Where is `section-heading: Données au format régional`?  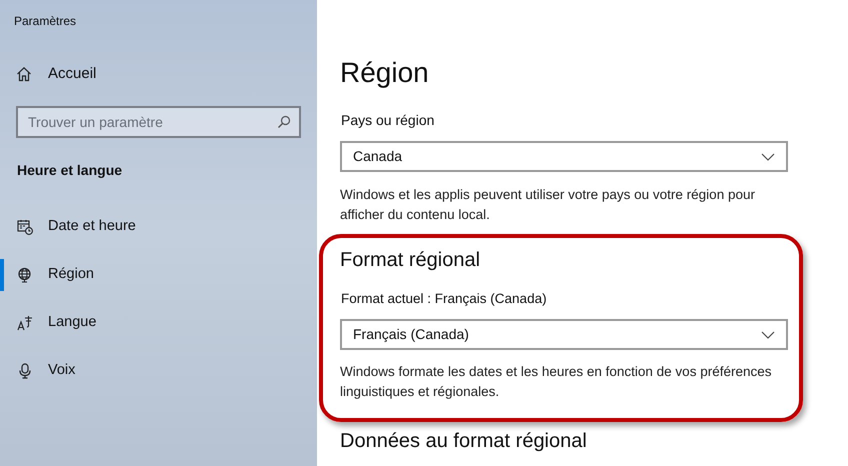
section-heading: Données au format régional is located at coordinates (463, 441).